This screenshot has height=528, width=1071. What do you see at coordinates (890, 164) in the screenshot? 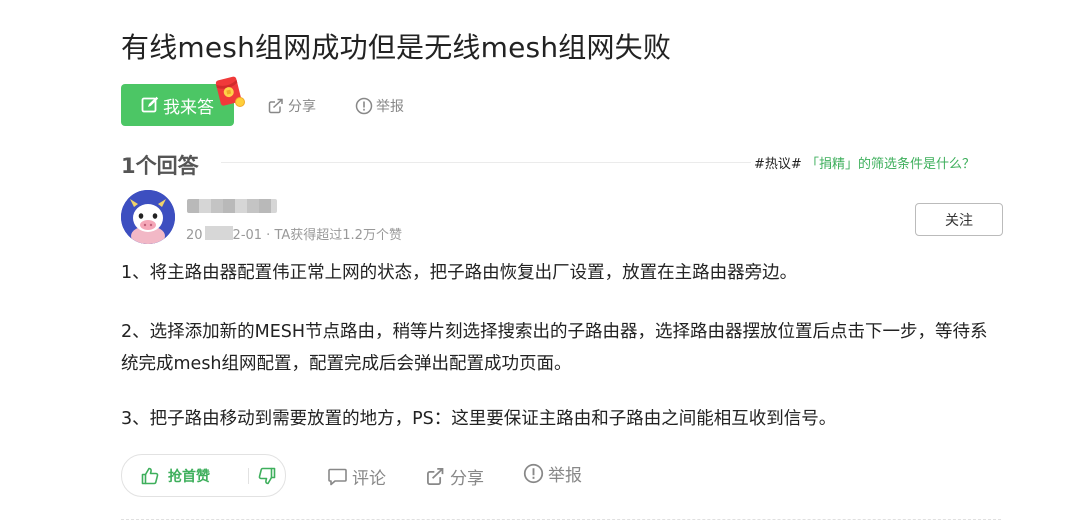
I see `hot-topic-question: 「捐精」的筛选条件是什么？` at bounding box center [890, 164].